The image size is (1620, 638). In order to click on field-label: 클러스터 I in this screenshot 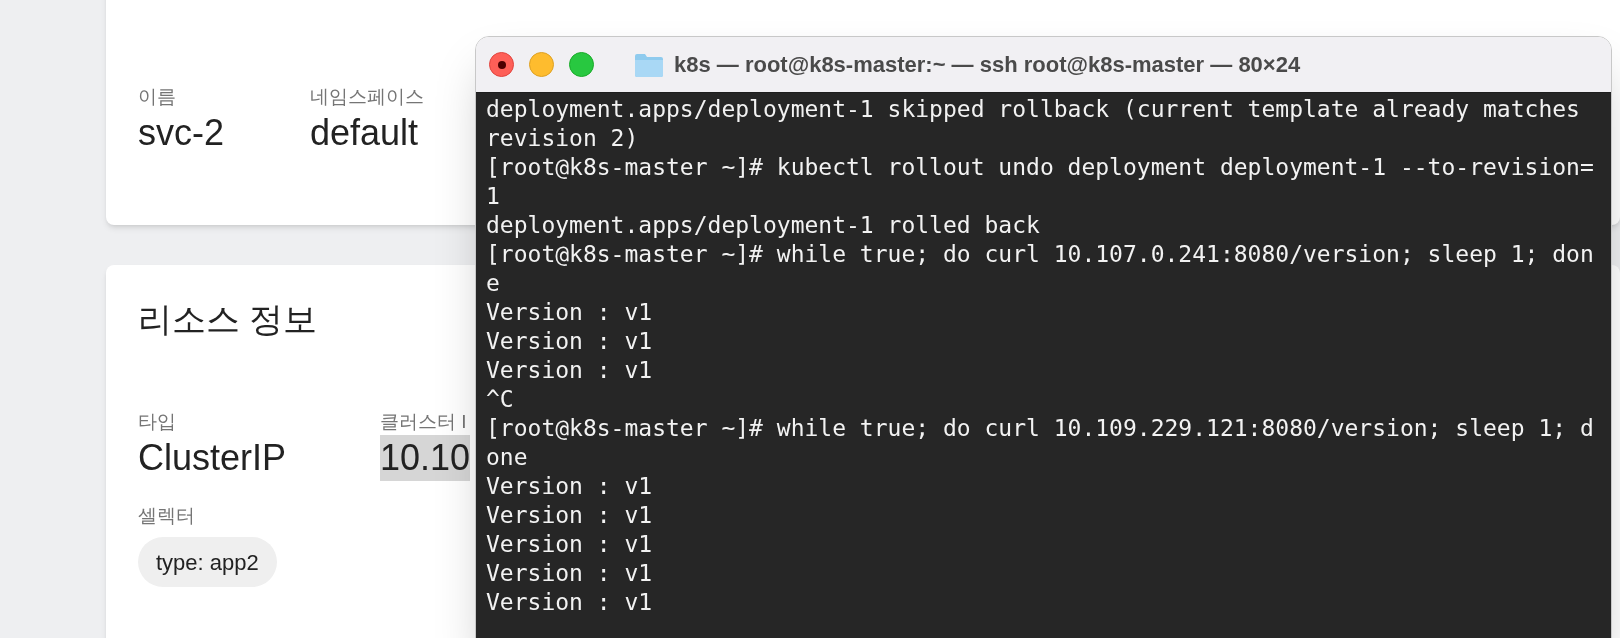, I will do `click(423, 422)`.